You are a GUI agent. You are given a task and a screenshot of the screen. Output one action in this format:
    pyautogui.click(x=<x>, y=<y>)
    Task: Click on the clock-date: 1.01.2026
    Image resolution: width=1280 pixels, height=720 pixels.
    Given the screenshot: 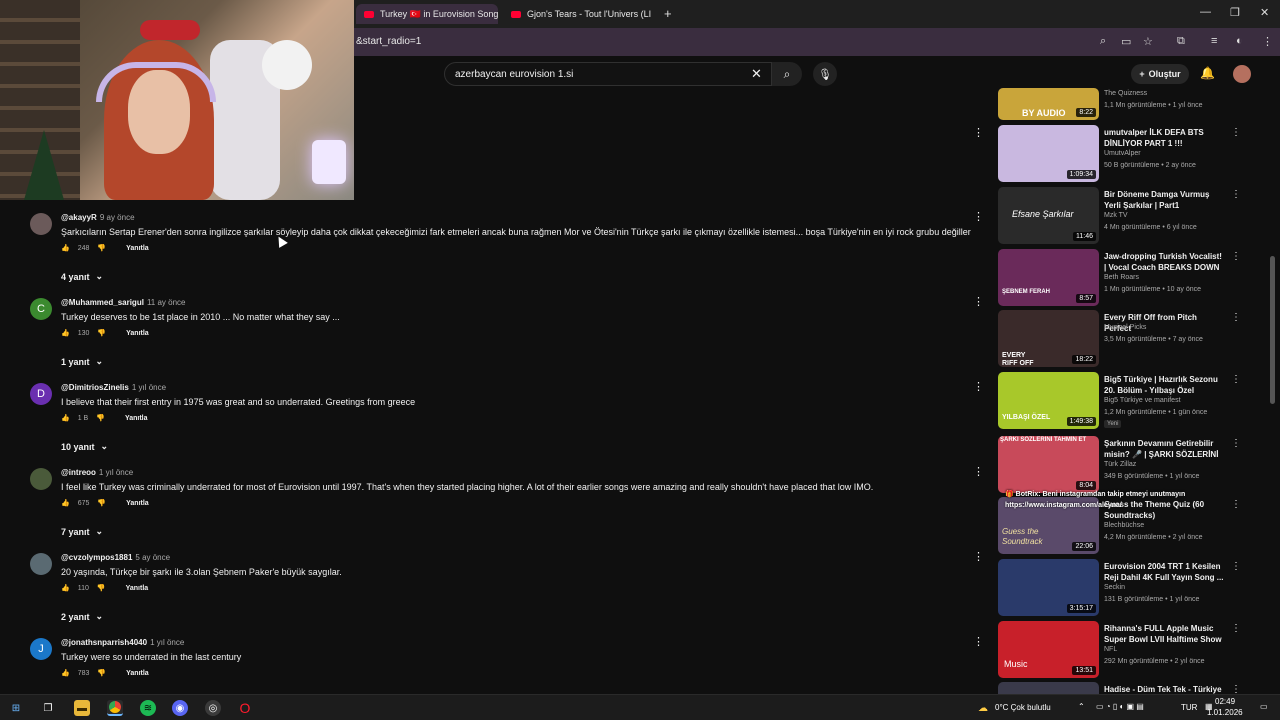 What is the action you would take?
    pyautogui.click(x=1225, y=712)
    